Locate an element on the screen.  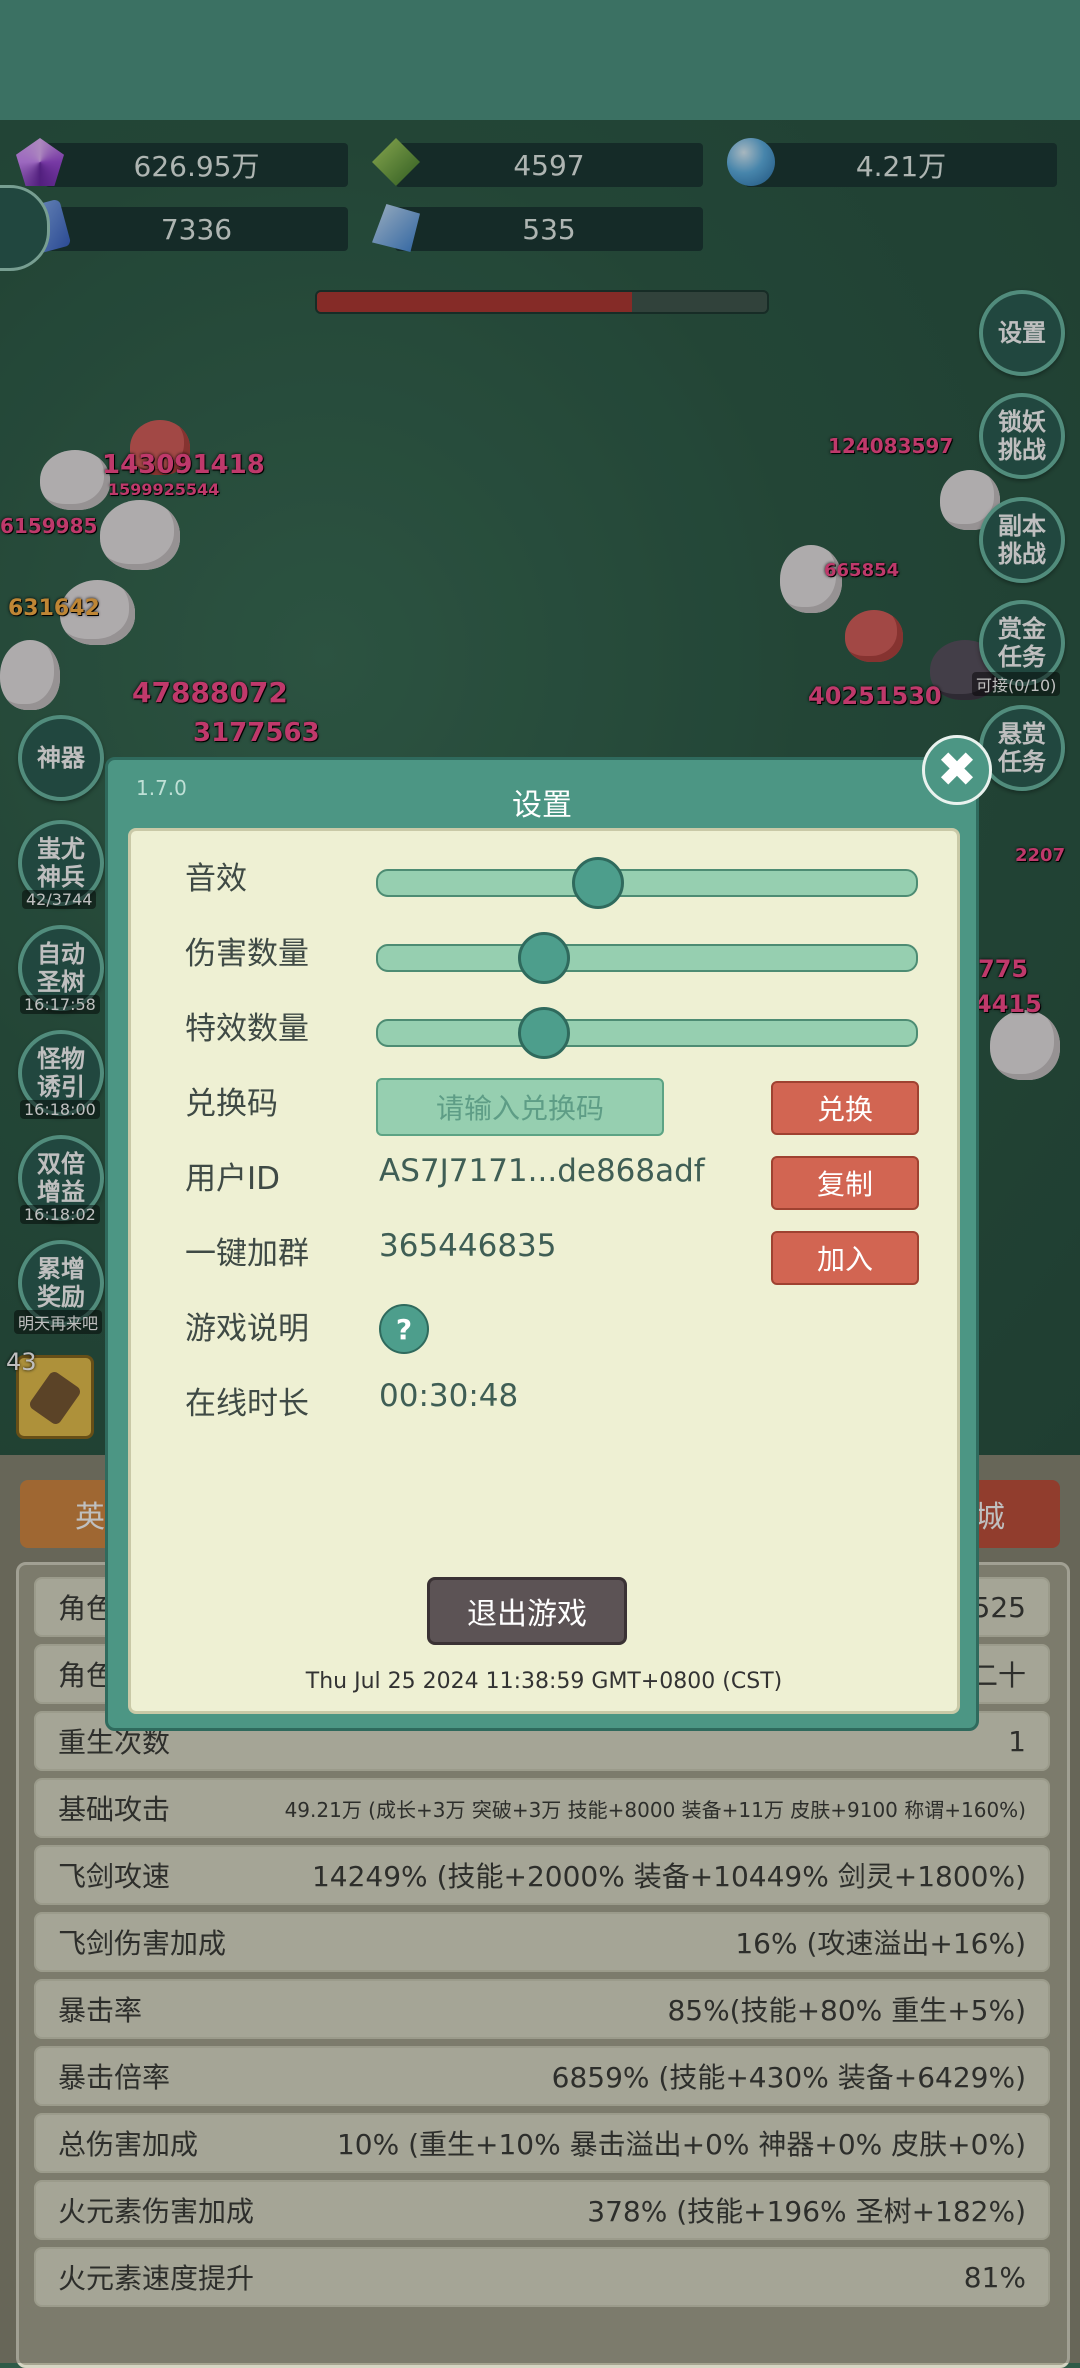
close-icon: ✖ is located at coordinates (957, 770).